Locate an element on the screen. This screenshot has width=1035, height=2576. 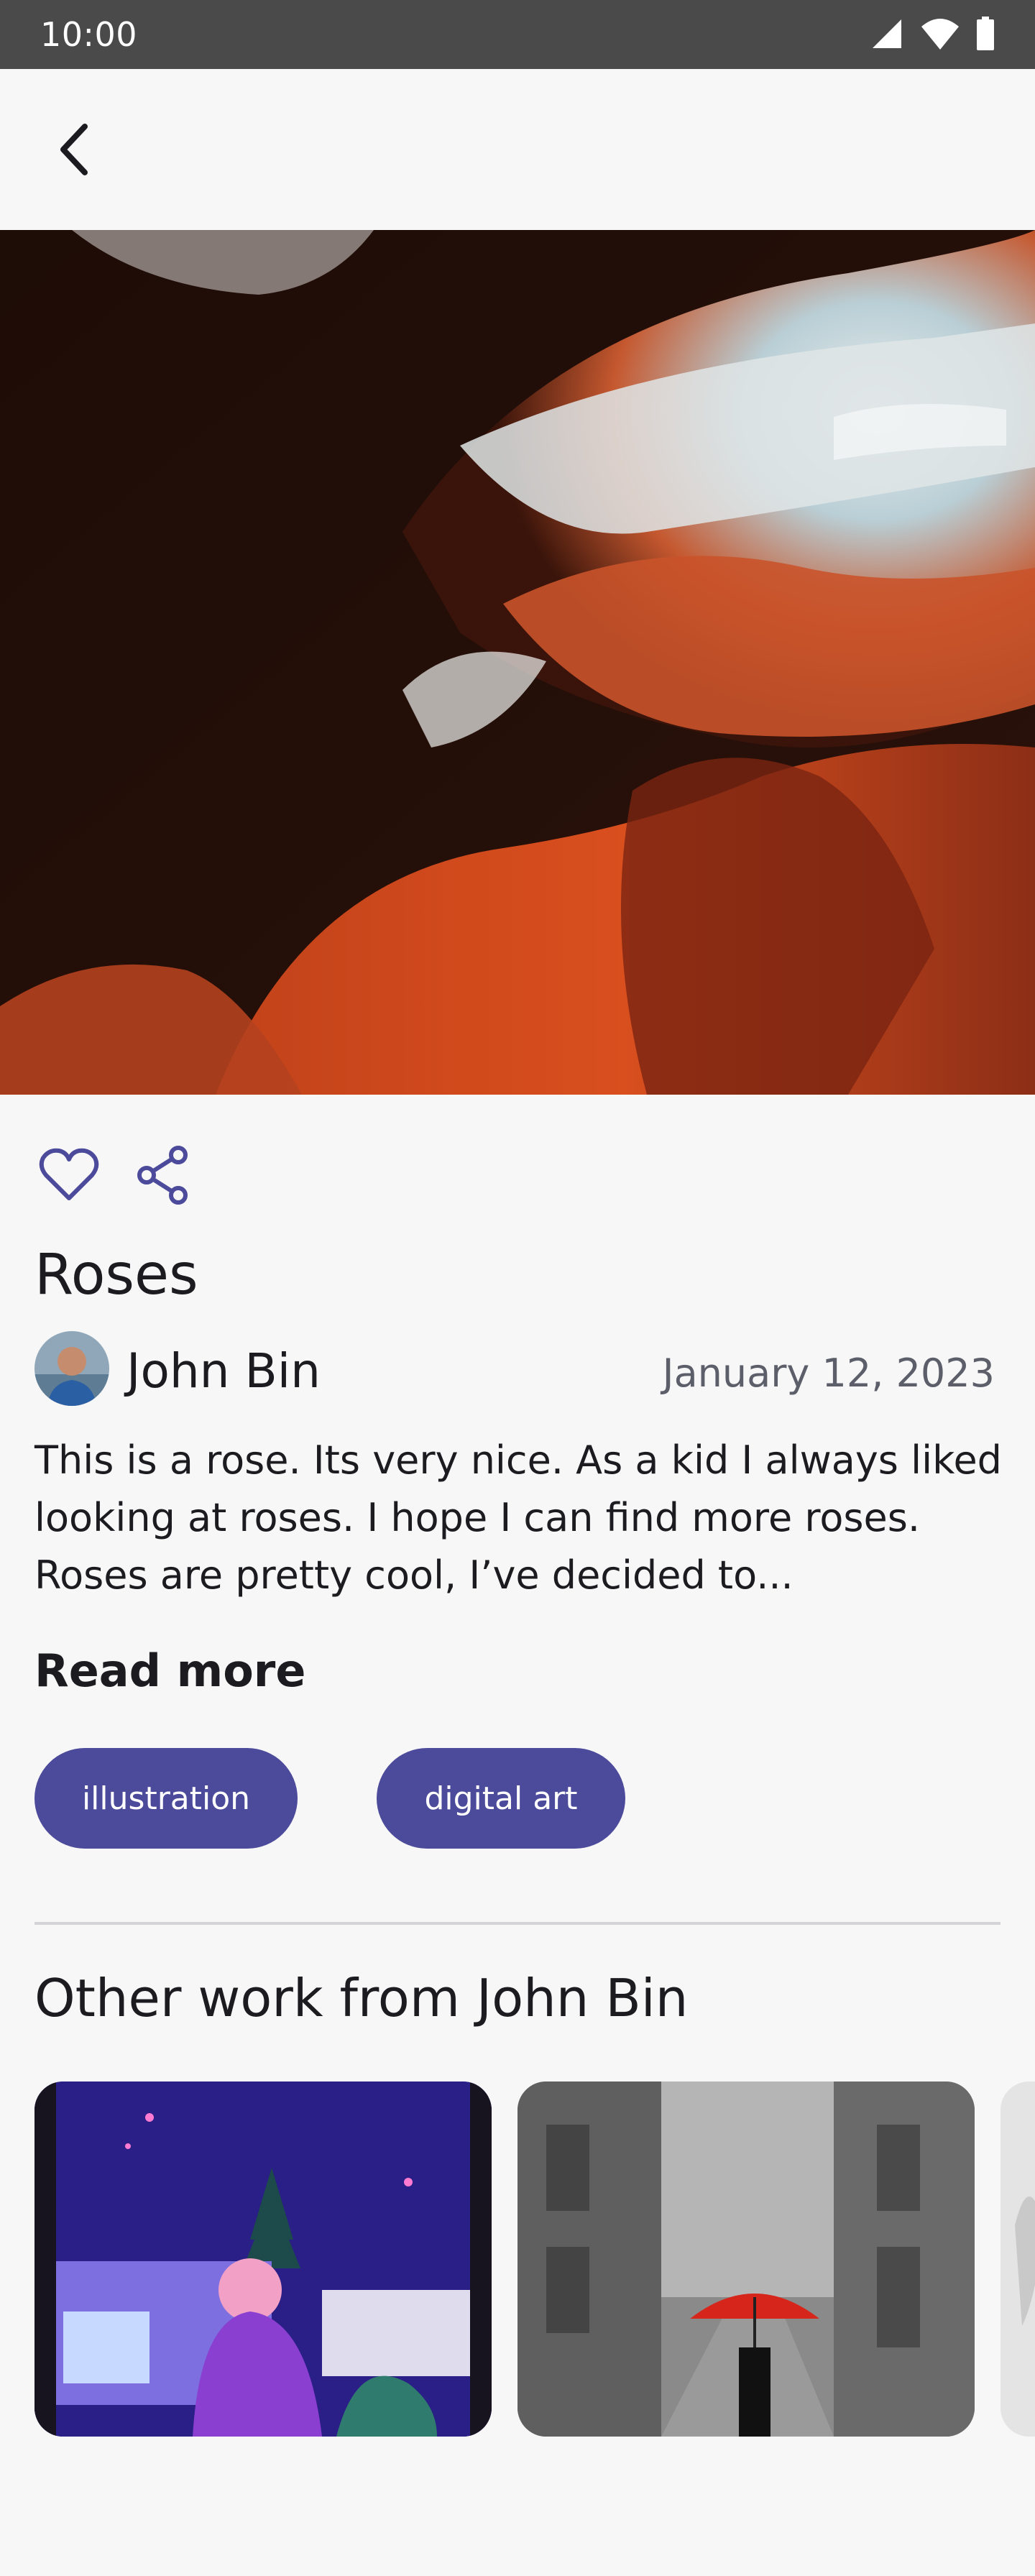
status-icons is located at coordinates (932, 34).